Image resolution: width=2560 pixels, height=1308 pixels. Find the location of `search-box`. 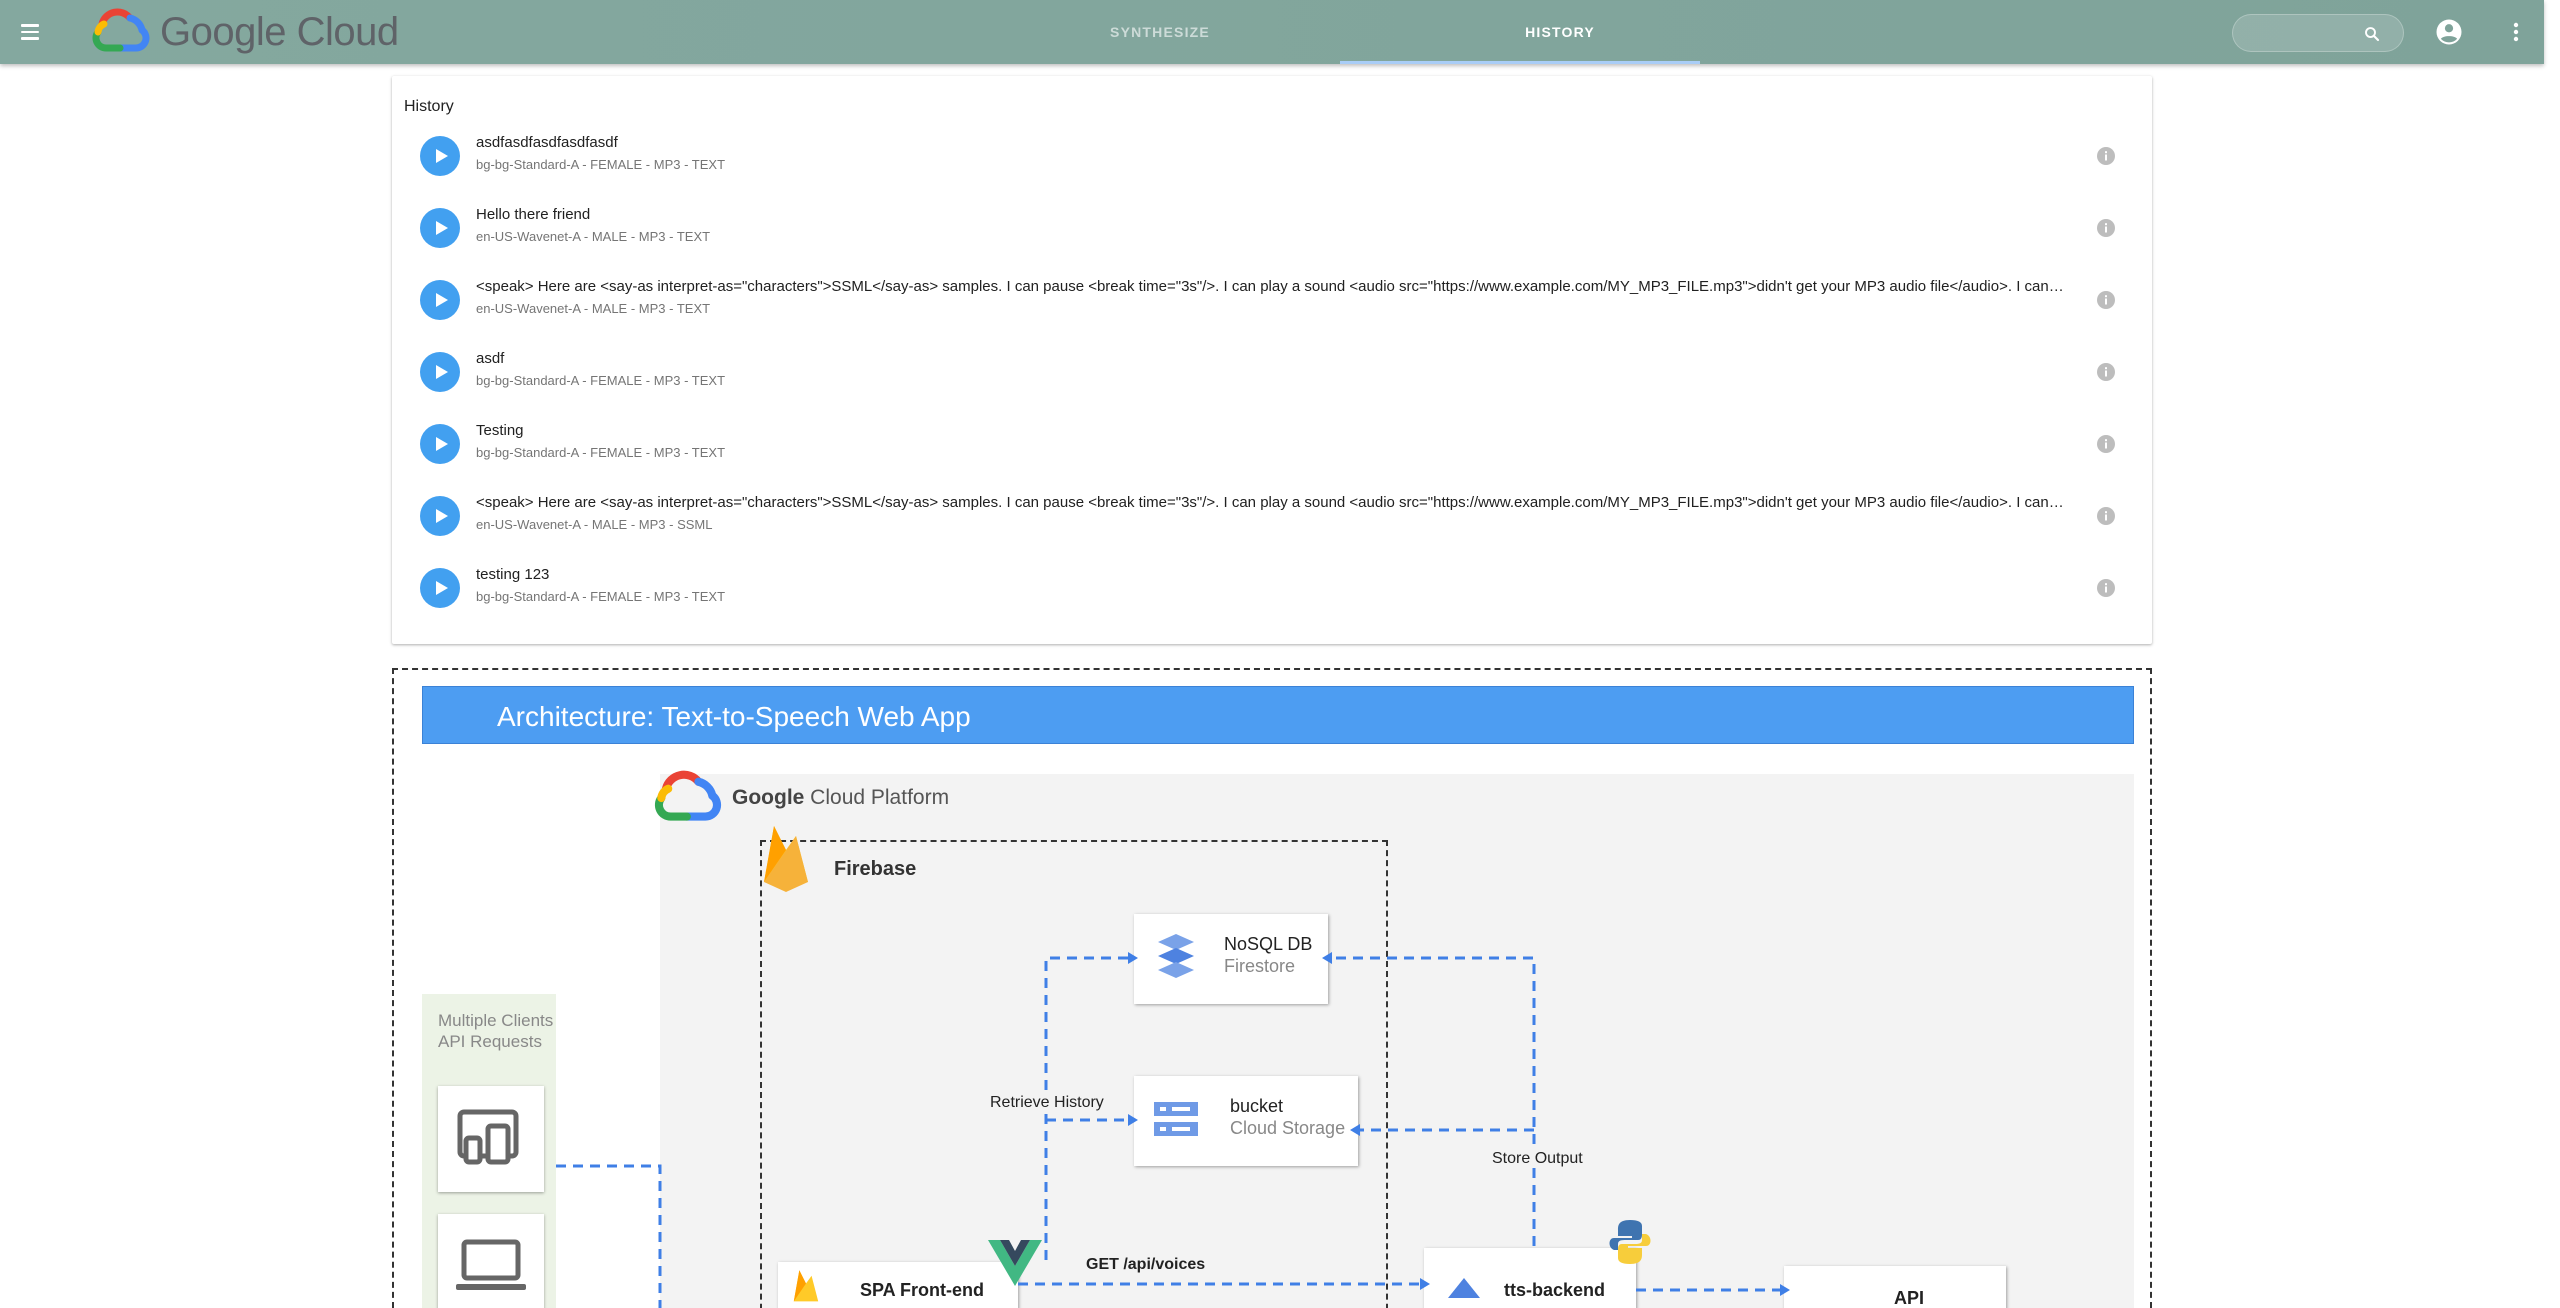

search-box is located at coordinates (2318, 33).